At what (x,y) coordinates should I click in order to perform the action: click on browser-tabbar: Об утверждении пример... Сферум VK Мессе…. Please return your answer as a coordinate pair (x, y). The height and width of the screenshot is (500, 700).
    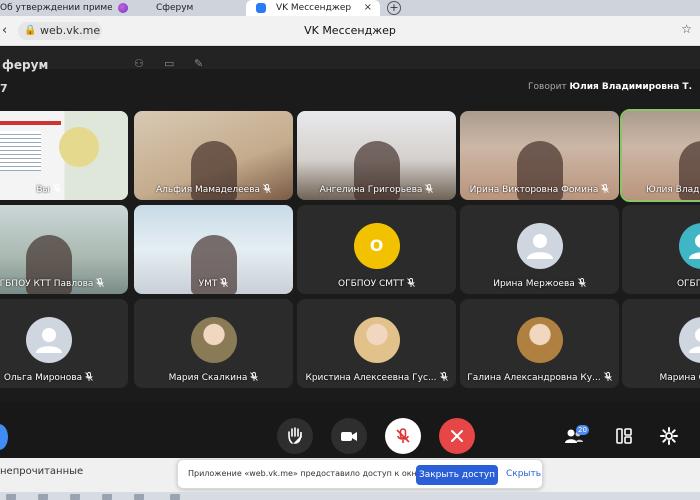
    Looking at the image, I should click on (350, 8).